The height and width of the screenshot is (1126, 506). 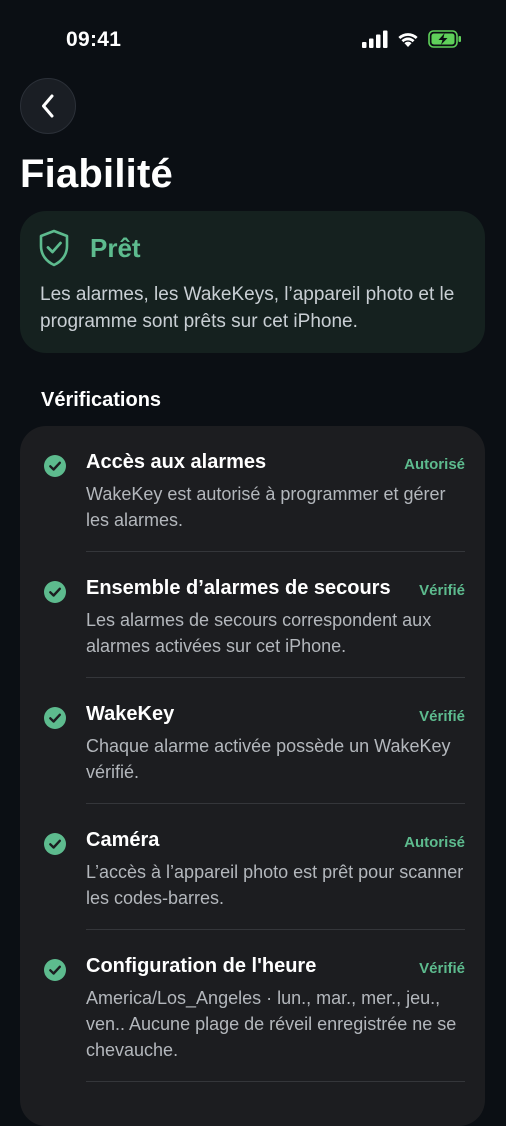 I want to click on status-label: Prêt, so click(x=115, y=248).